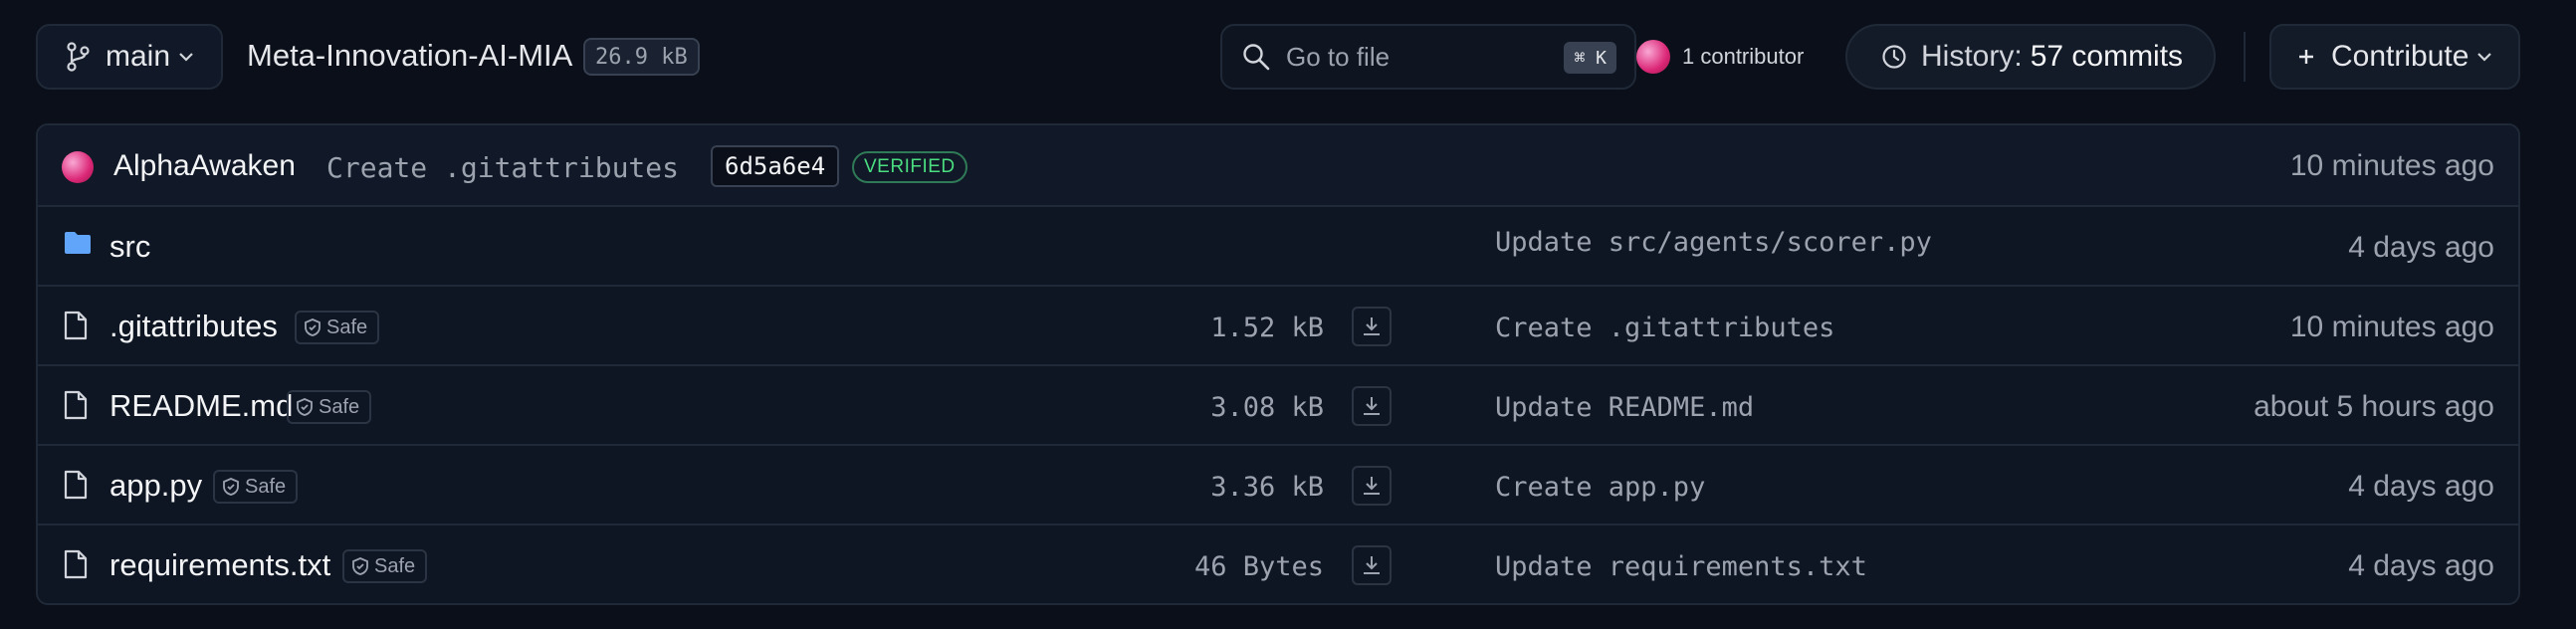 Image resolution: width=2576 pixels, height=629 pixels. Describe the element at coordinates (775, 166) in the screenshot. I see `commit-sha: 6d5a6e4` at that location.